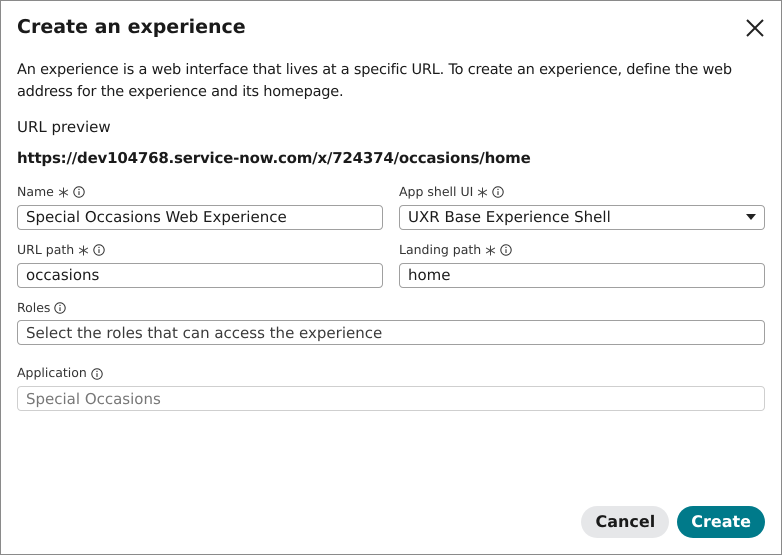  Describe the element at coordinates (33, 307) in the screenshot. I see `field-label: Roles` at that location.